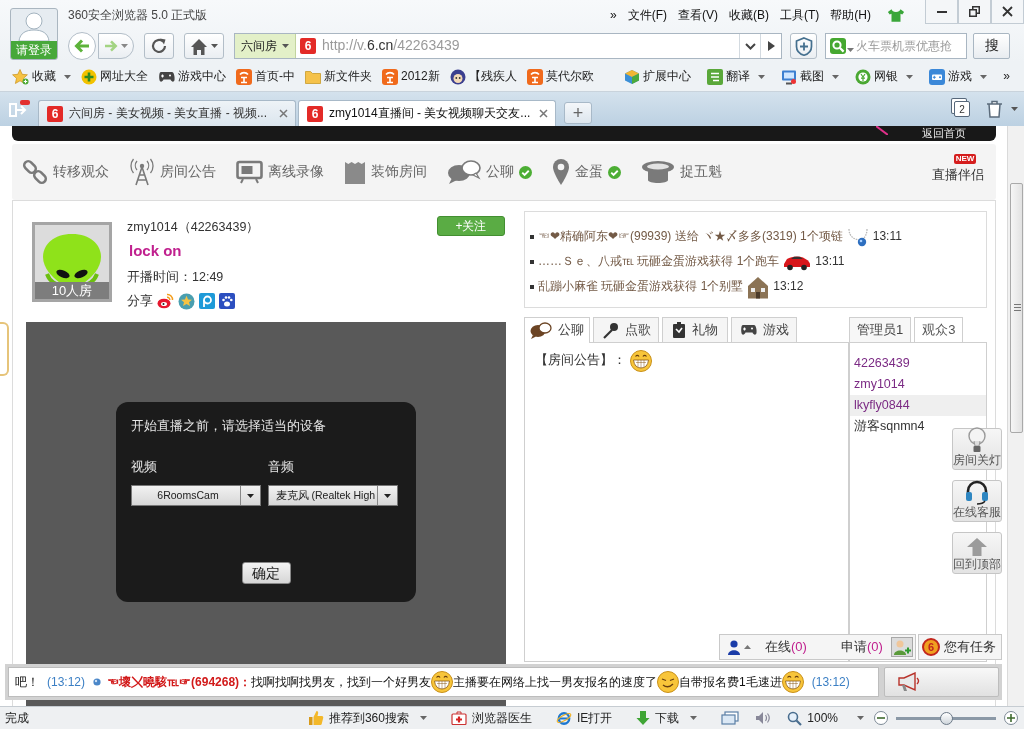  Describe the element at coordinates (860, 718) in the screenshot. I see `caret-icon` at that location.